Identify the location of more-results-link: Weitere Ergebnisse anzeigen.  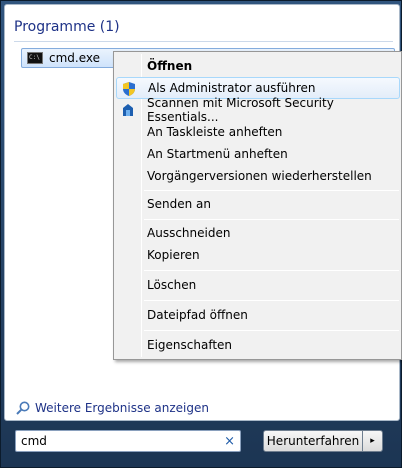
(112, 408).